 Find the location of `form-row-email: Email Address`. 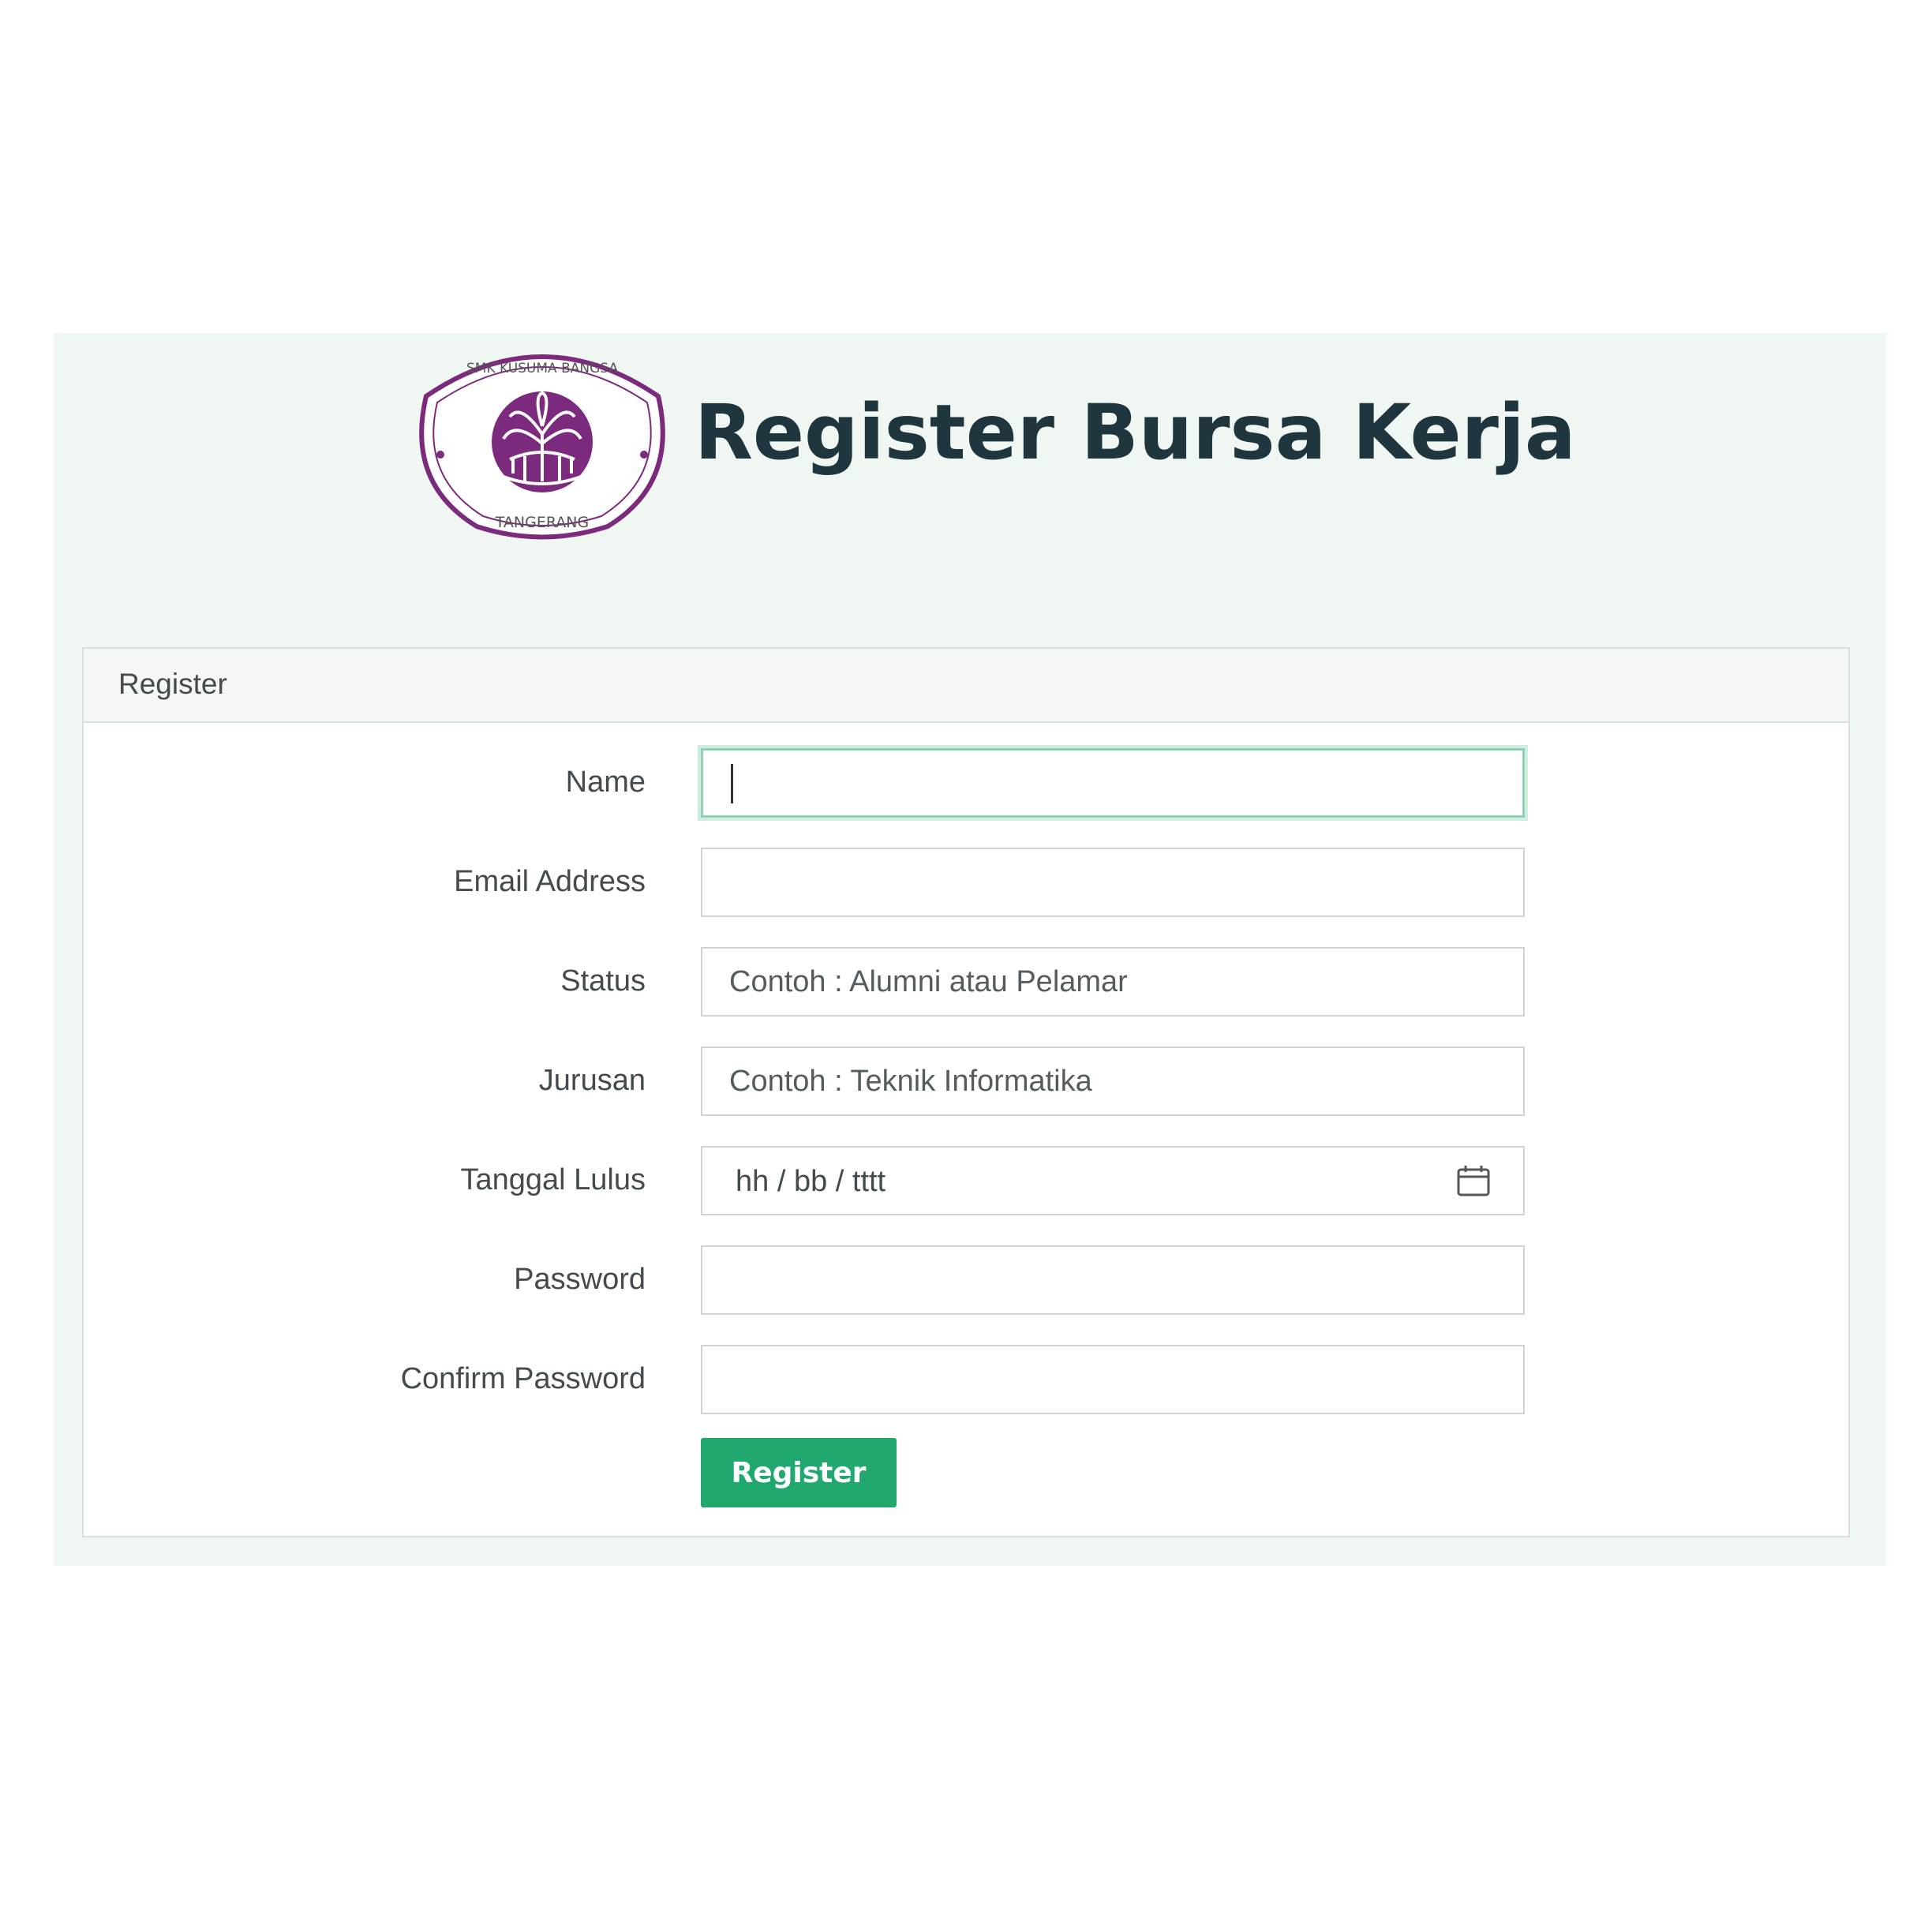

form-row-email: Email Address is located at coordinates (966, 883).